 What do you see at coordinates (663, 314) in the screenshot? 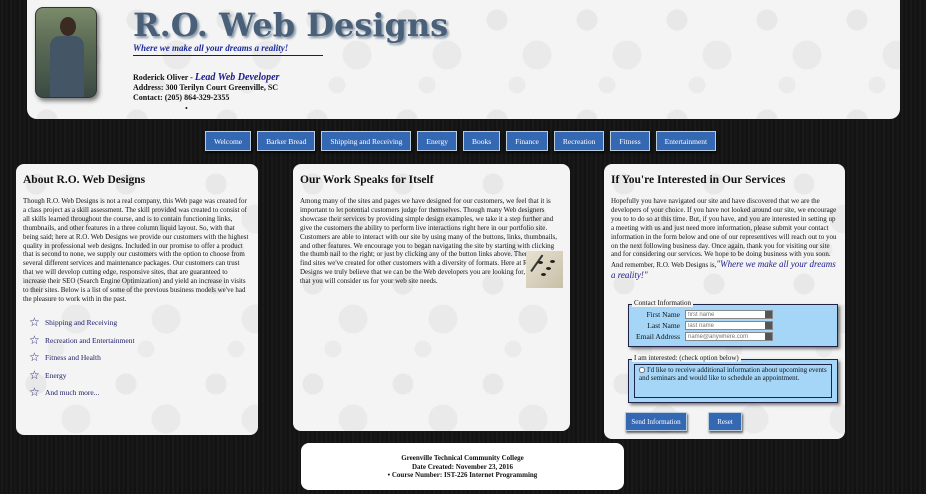
I see `first-name-label: First Name` at bounding box center [663, 314].